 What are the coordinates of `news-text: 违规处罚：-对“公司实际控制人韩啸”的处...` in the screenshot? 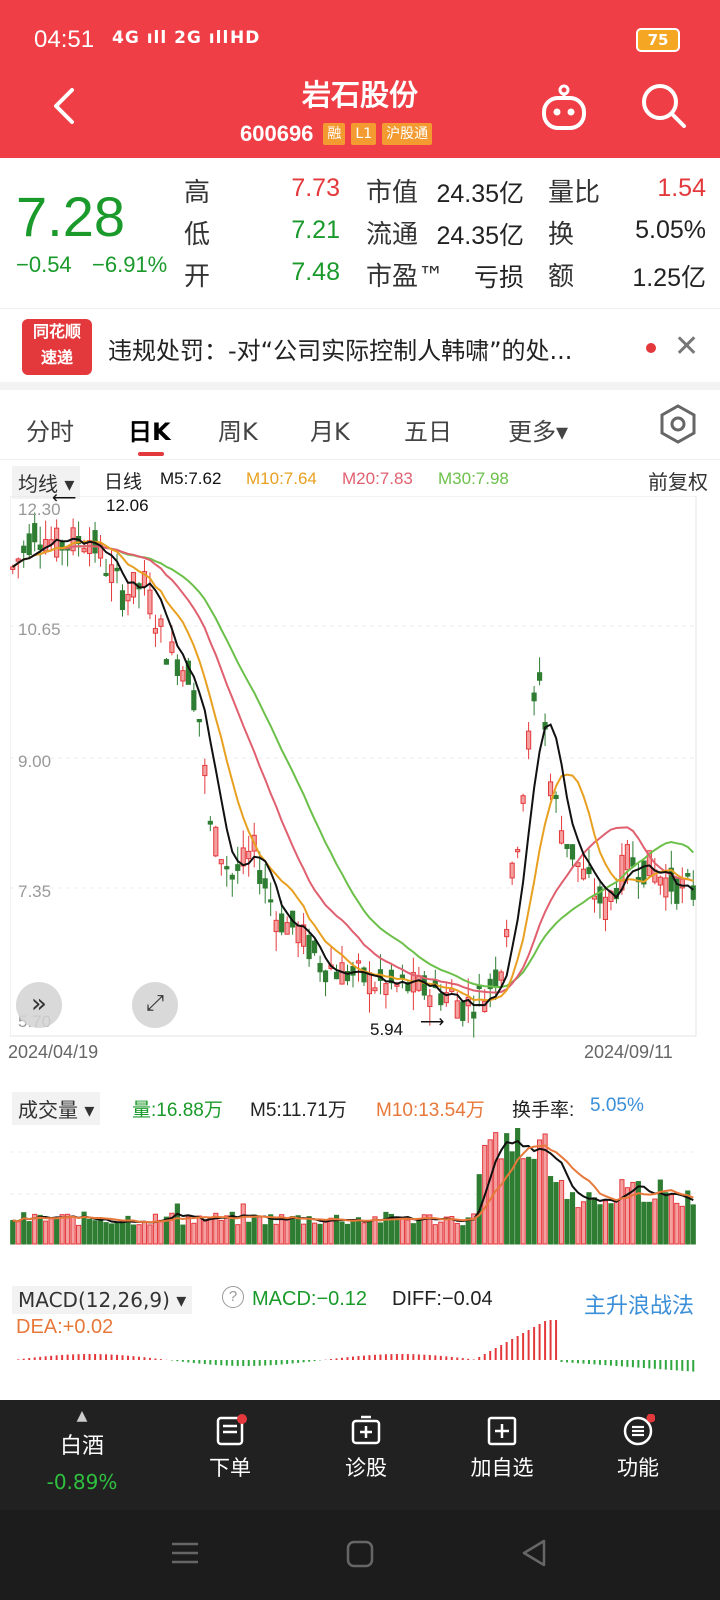 It's located at (368, 348).